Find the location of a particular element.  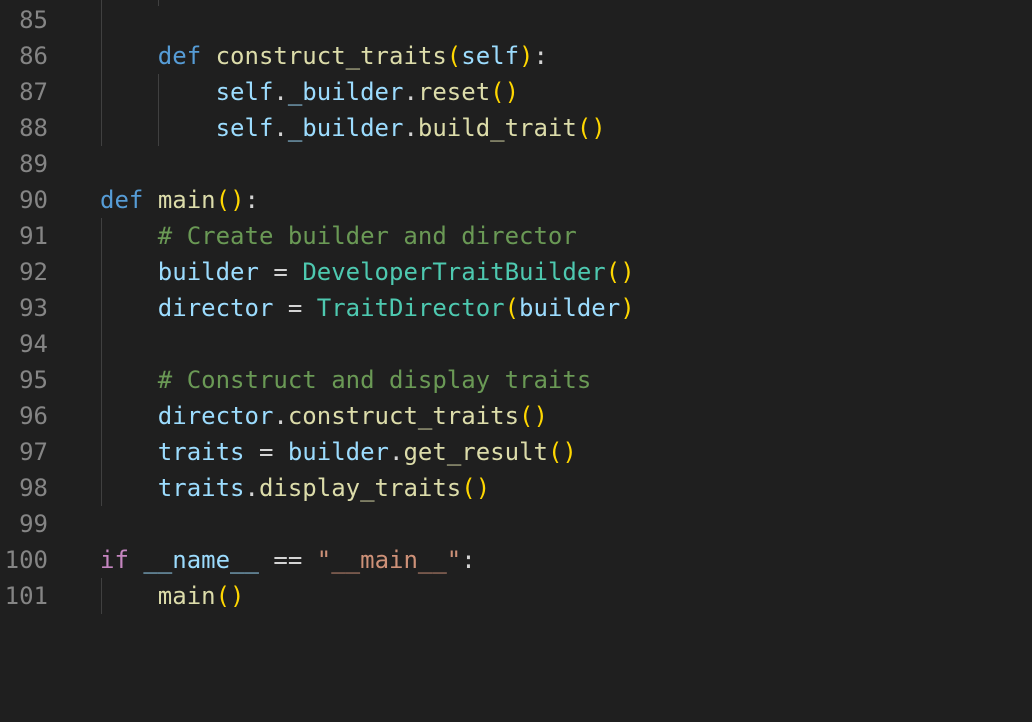

code-text: if __name__ == "__main__": is located at coordinates (288, 560).